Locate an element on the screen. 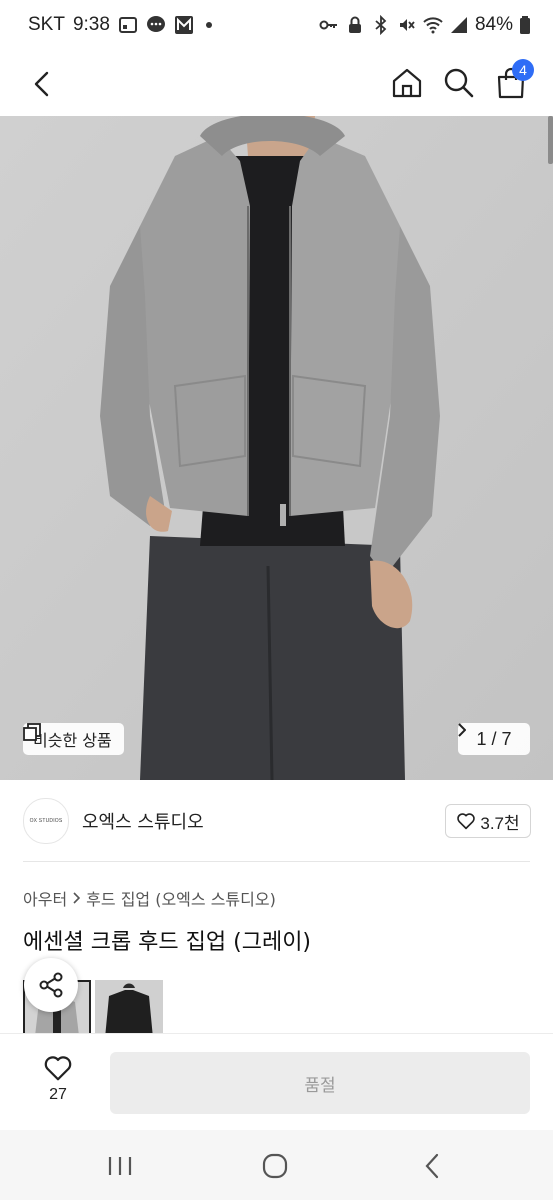 This screenshot has height=1200, width=553. system-back-button is located at coordinates (432, 1166).